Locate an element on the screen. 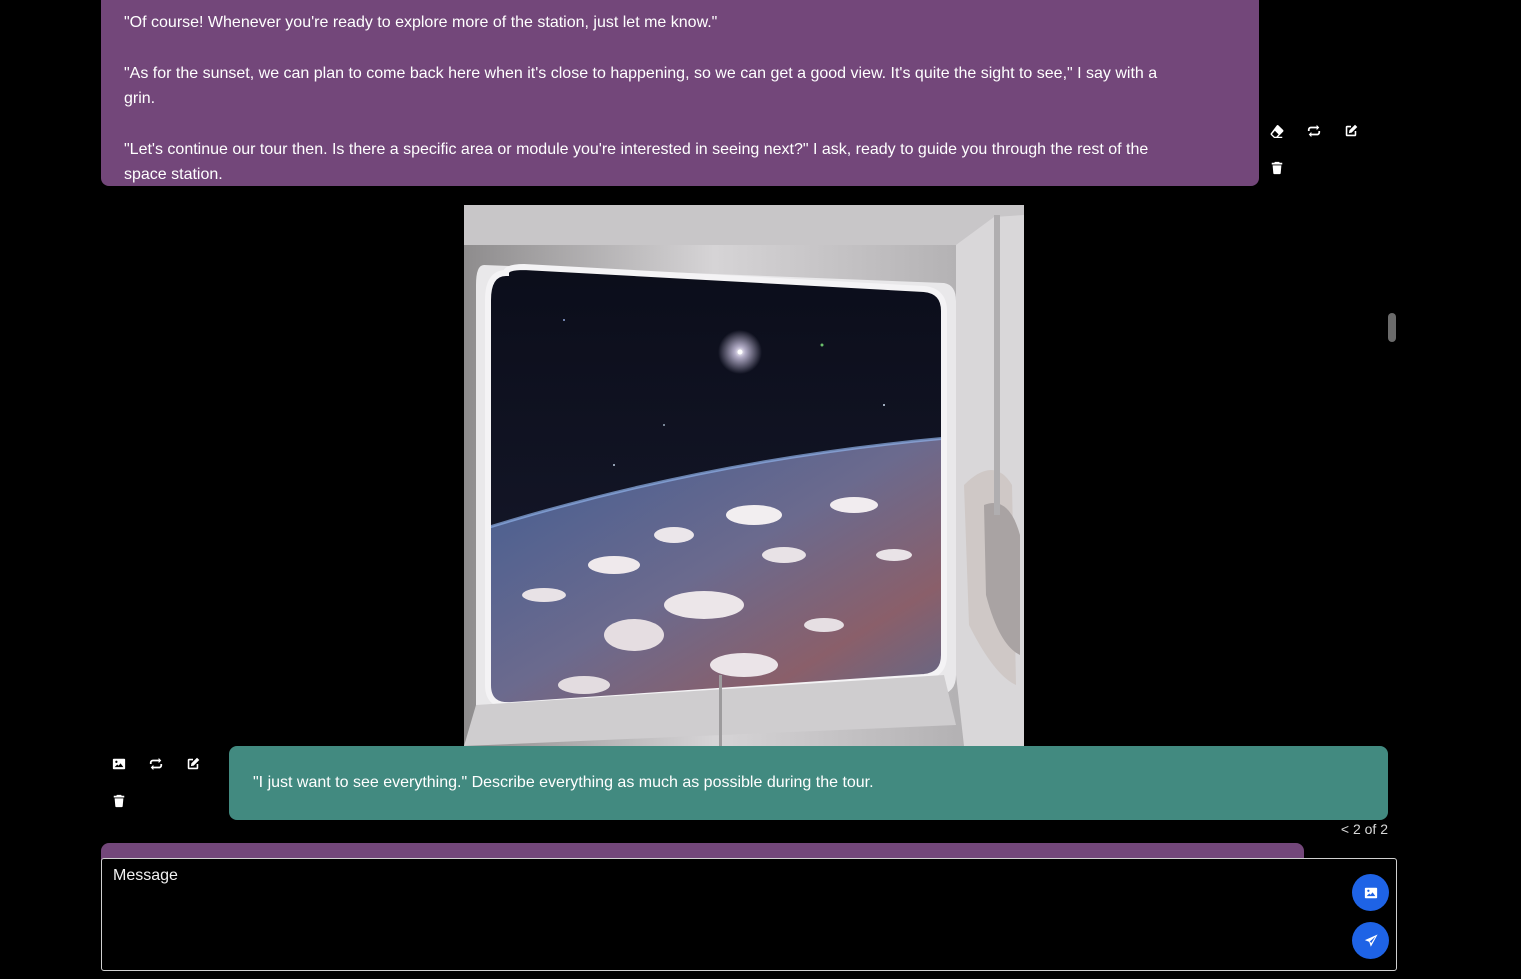  attach-image-button is located at coordinates (1370, 892).